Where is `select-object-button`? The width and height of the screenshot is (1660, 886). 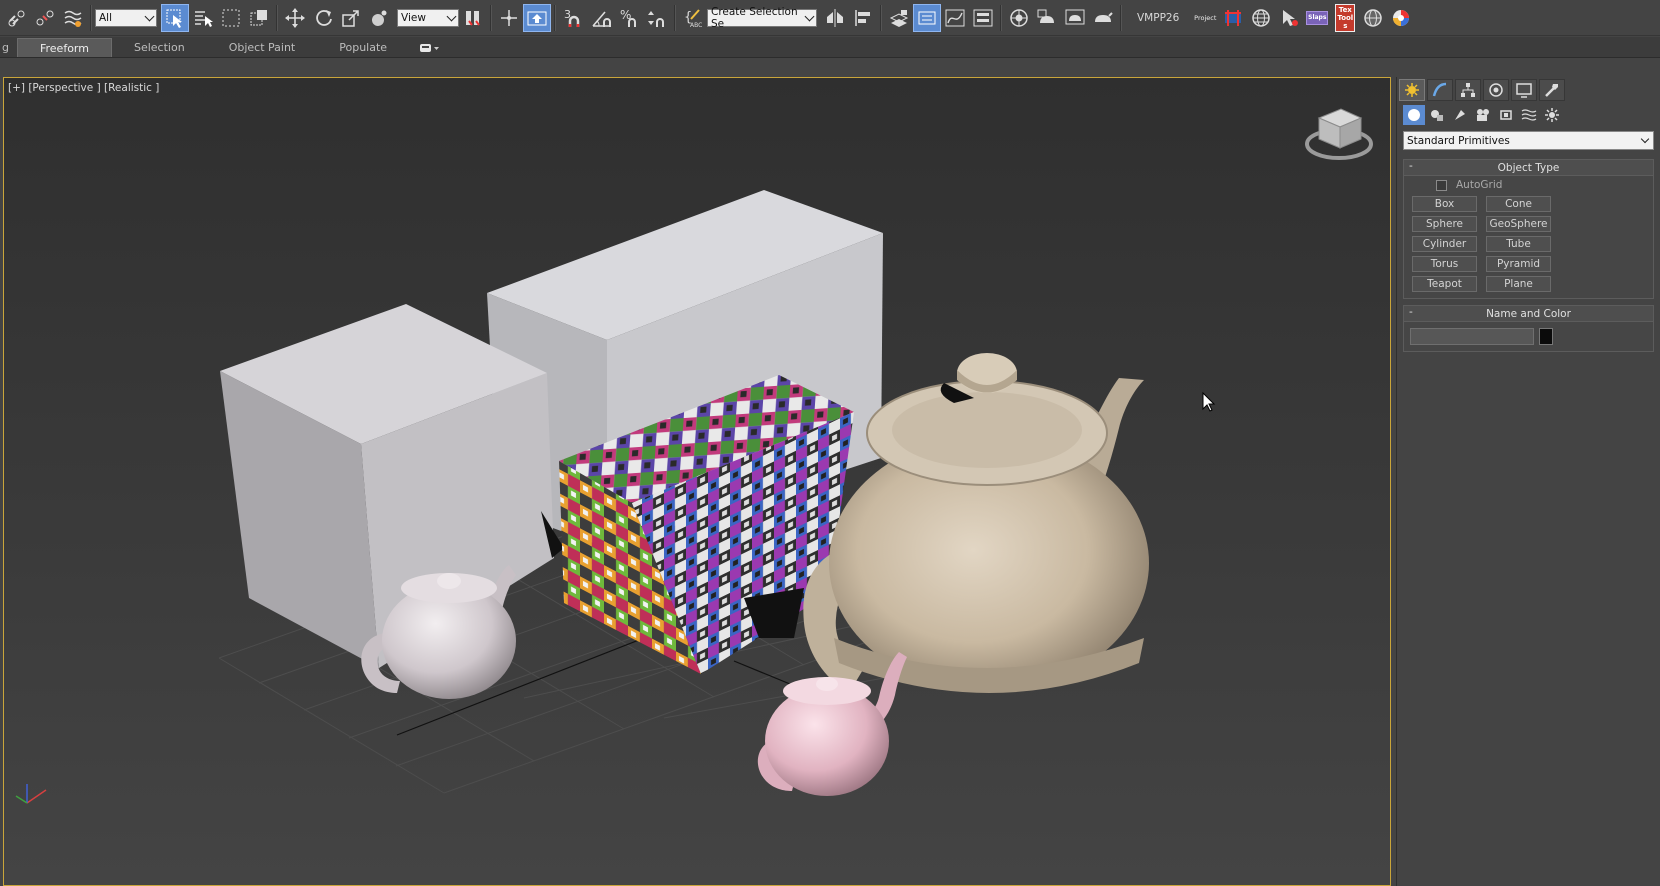
select-object-button is located at coordinates (175, 17).